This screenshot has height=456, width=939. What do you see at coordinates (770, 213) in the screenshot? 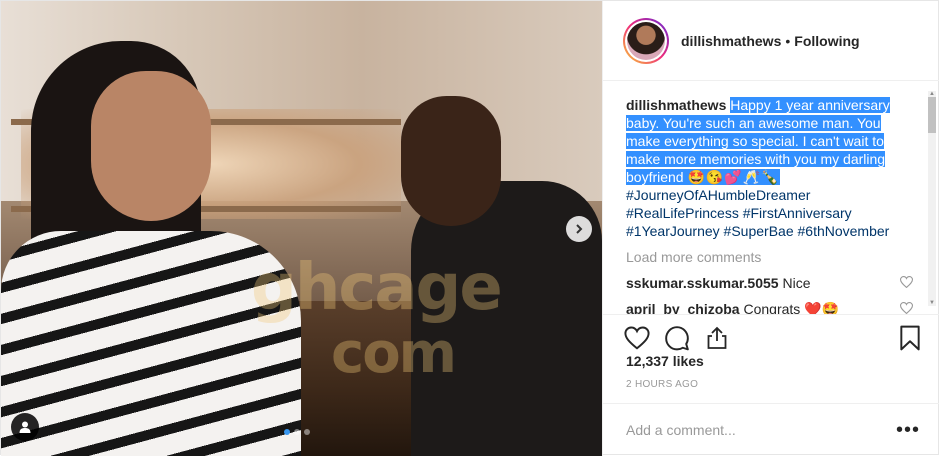
I see `hashtag-link: #RealLifePrincess #FirstAnniversary` at bounding box center [770, 213].